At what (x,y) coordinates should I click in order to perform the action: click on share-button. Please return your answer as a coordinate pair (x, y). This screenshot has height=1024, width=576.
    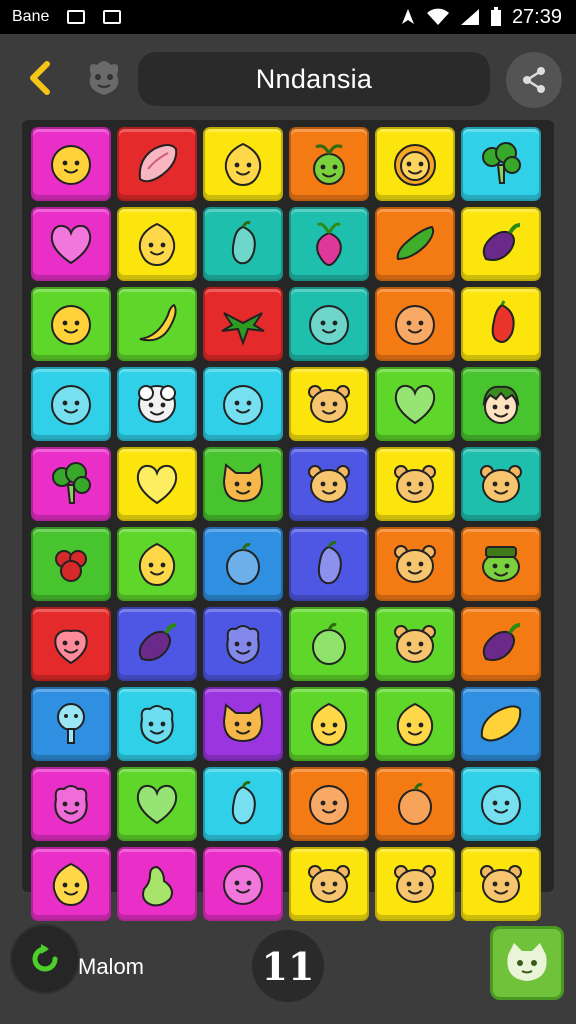
    Looking at the image, I should click on (534, 80).